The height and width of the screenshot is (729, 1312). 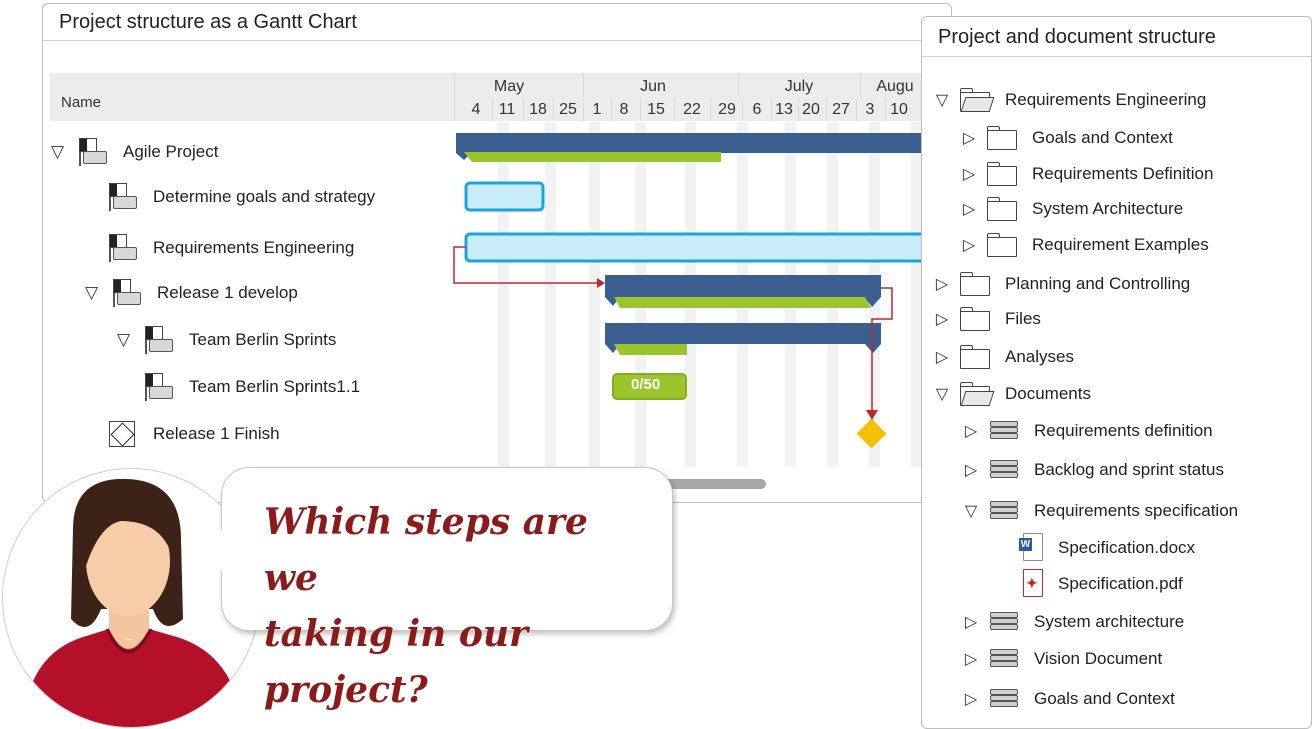 What do you see at coordinates (1116, 56) in the screenshot?
I see `title-divider` at bounding box center [1116, 56].